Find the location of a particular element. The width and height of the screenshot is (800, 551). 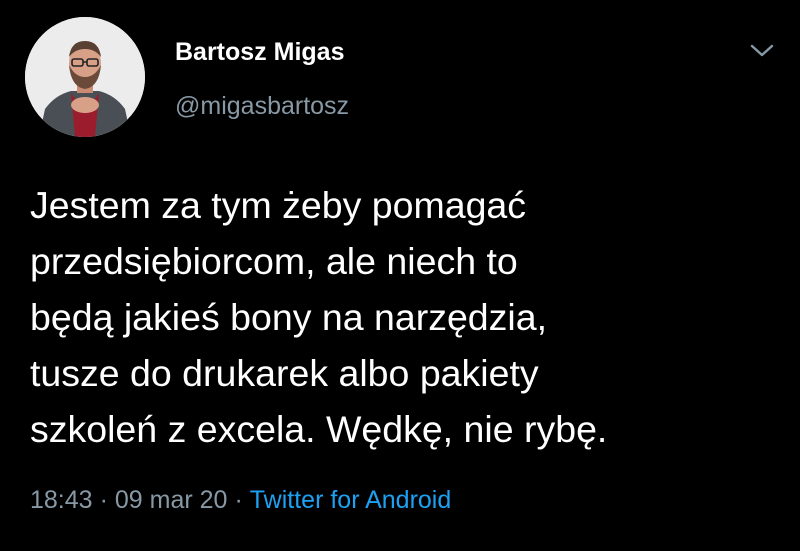

profile-photo-icon is located at coordinates (85, 77).